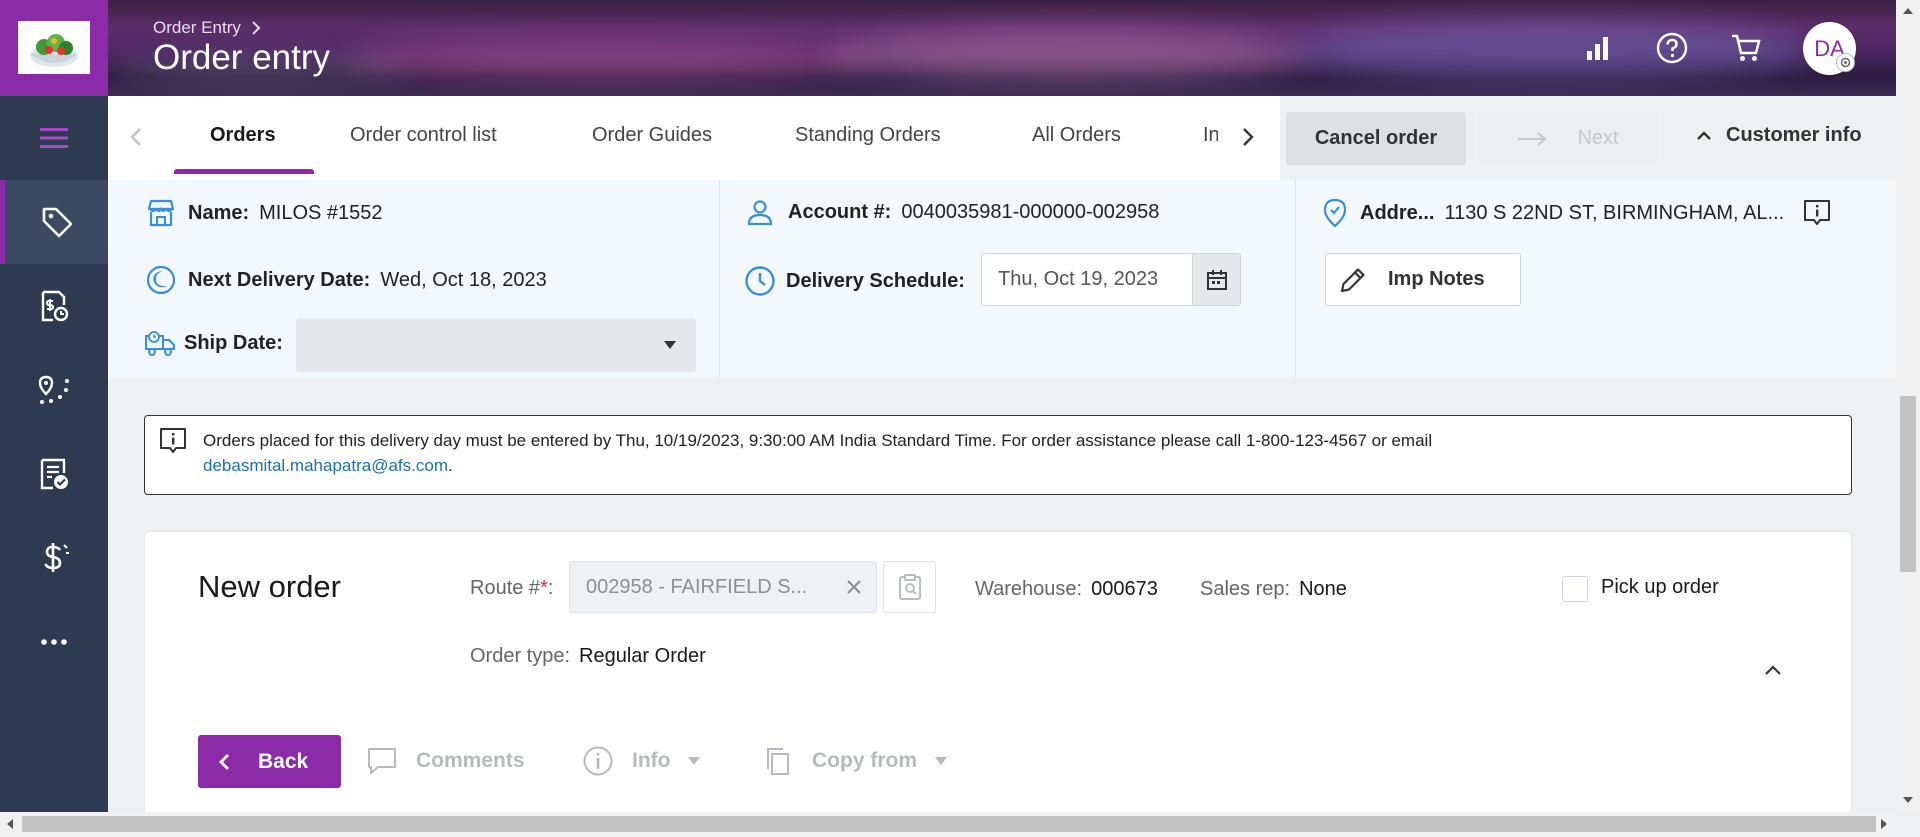 The height and width of the screenshot is (837, 1920). I want to click on tag-icon, so click(57, 222).